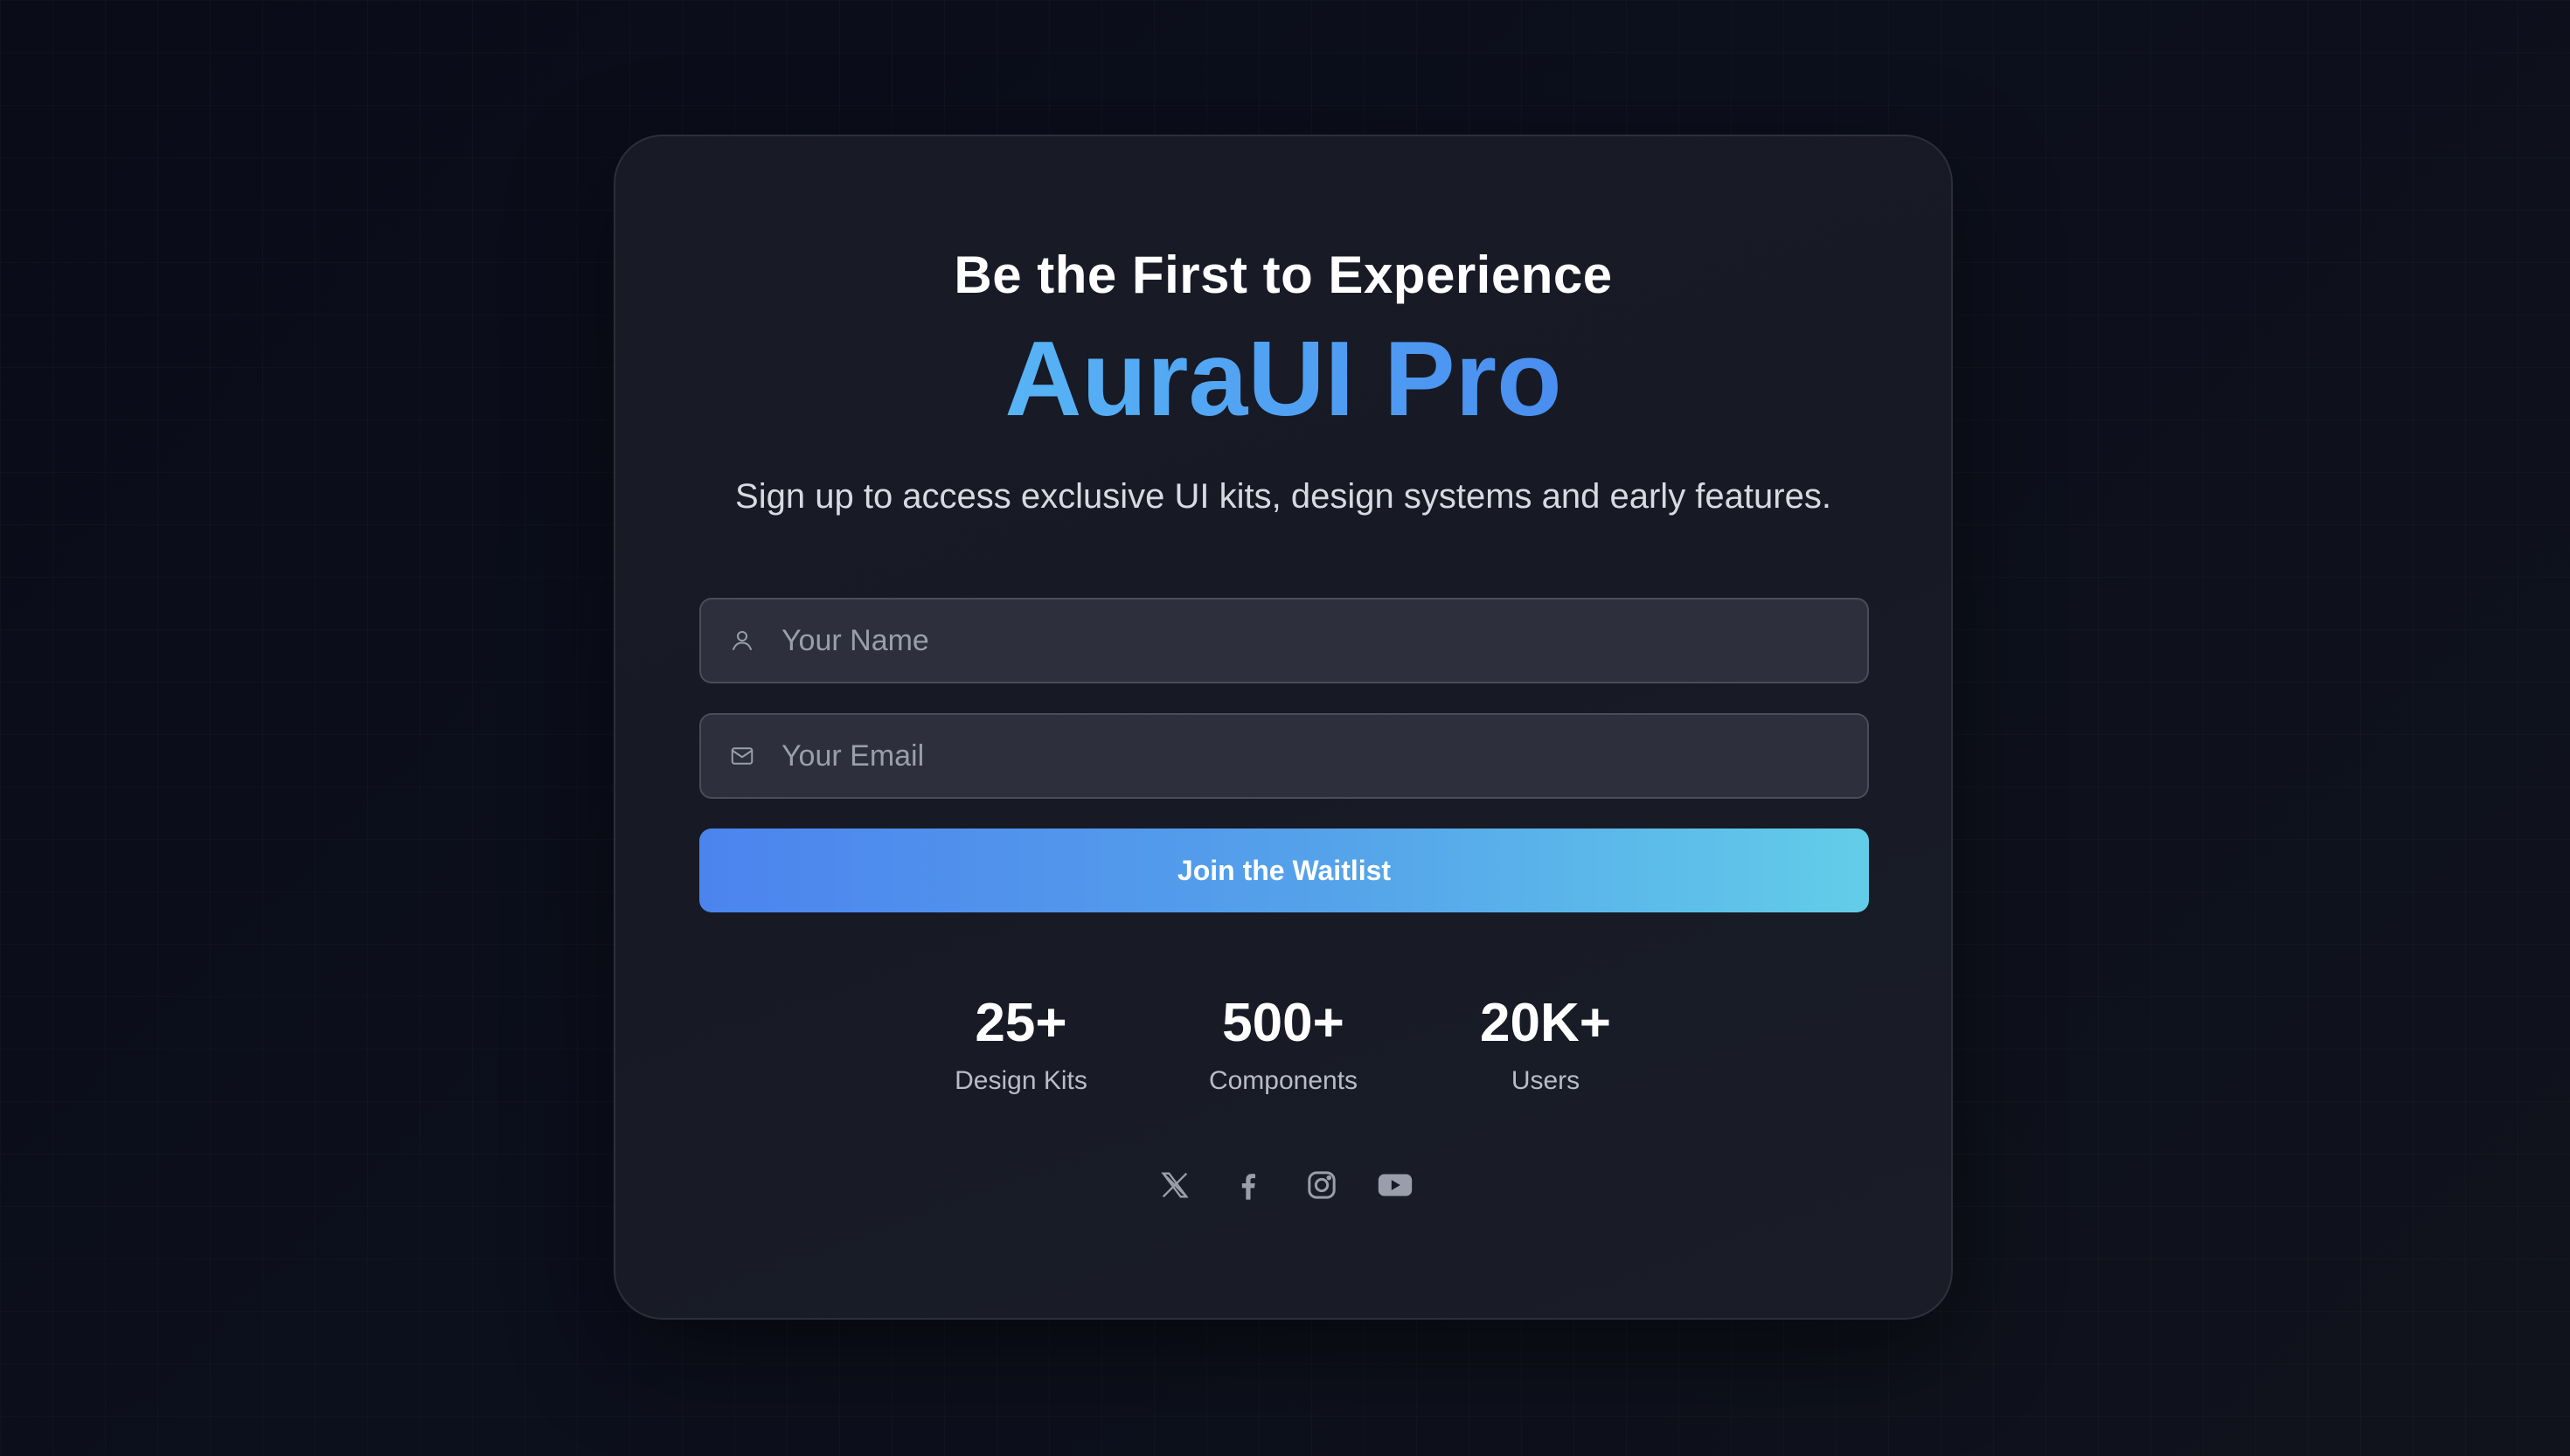 Image resolution: width=2570 pixels, height=1456 pixels. Describe the element at coordinates (1395, 1185) in the screenshot. I see `youtube-icon` at that location.